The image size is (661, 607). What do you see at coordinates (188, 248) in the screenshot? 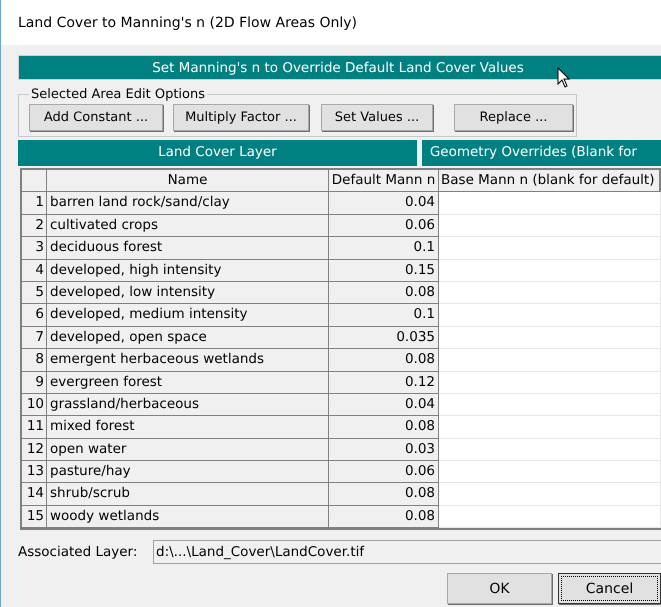
I see `table-cell: deciduous forest` at bounding box center [188, 248].